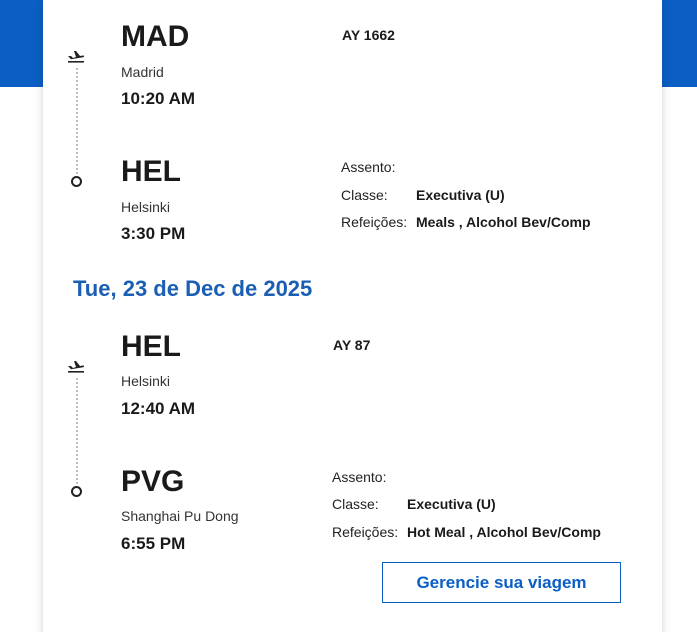 Image resolution: width=697 pixels, height=632 pixels. I want to click on departure-city: Madrid, so click(142, 72).